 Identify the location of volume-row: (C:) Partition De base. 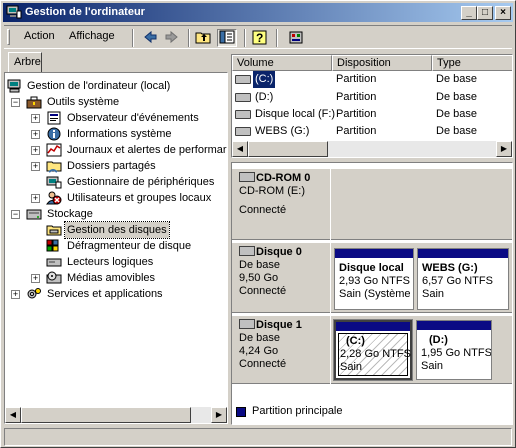
(372, 79).